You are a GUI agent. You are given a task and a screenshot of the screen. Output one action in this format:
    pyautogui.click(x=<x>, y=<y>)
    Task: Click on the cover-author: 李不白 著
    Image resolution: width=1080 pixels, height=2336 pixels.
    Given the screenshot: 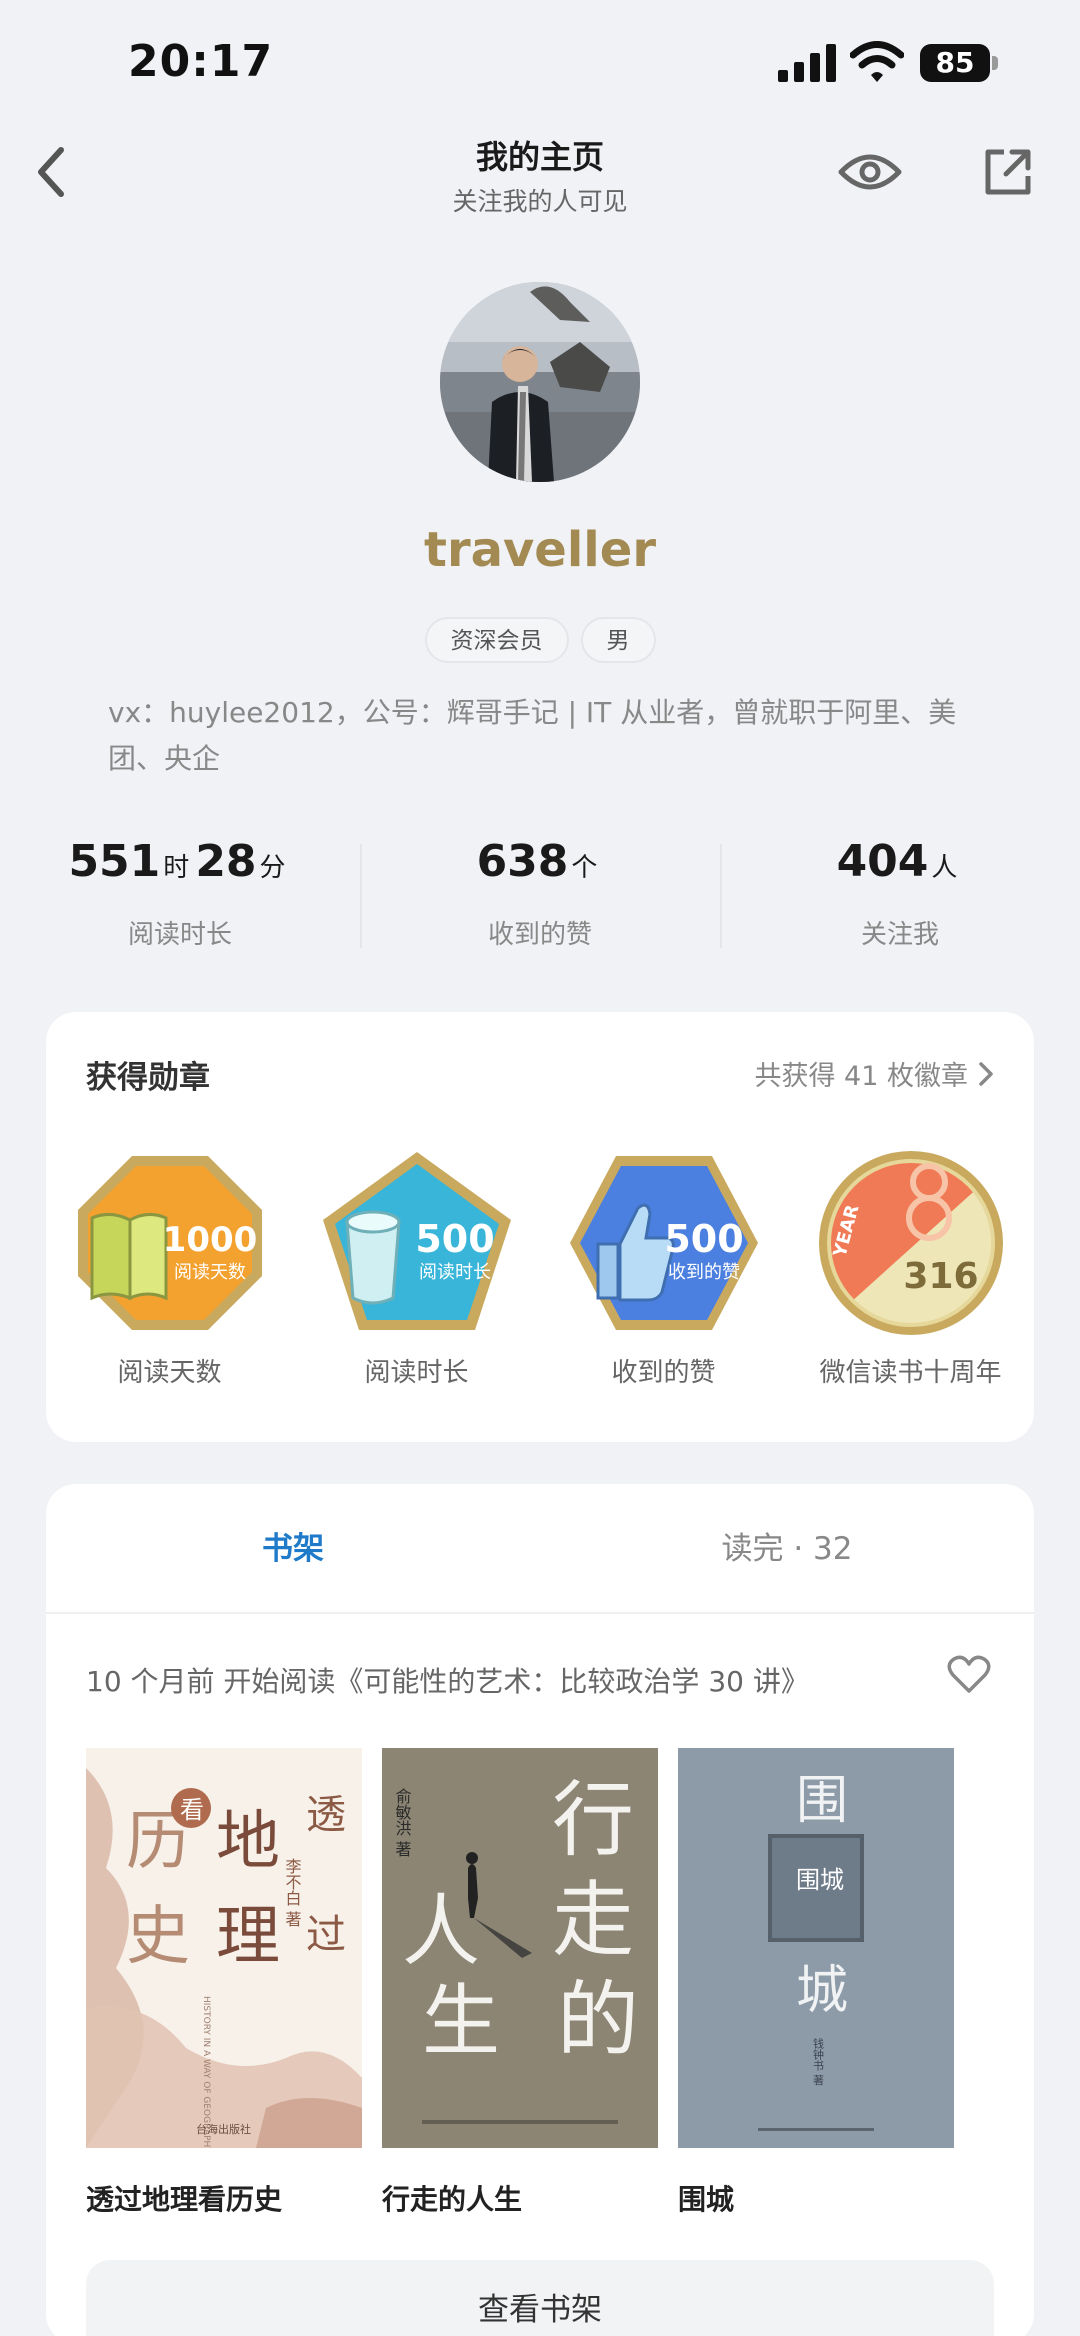 What is the action you would take?
    pyautogui.click(x=292, y=1892)
    